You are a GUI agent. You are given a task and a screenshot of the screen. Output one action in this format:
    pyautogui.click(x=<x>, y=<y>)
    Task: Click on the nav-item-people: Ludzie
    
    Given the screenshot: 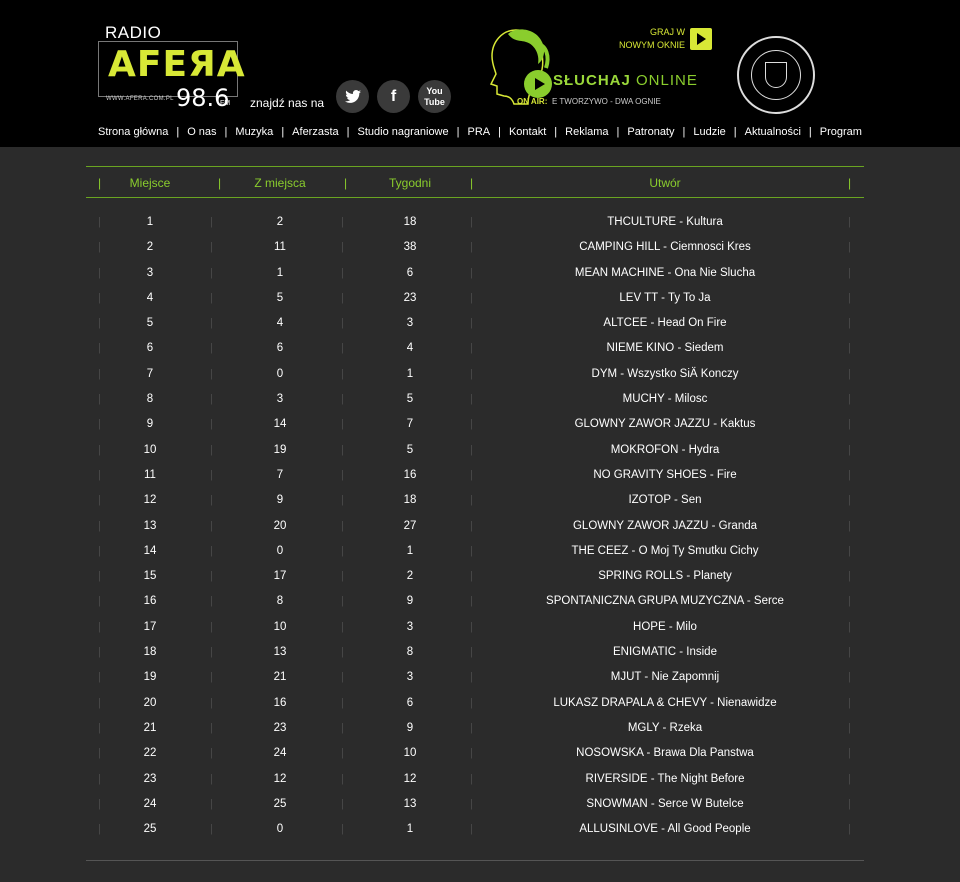 What is the action you would take?
    pyautogui.click(x=709, y=132)
    